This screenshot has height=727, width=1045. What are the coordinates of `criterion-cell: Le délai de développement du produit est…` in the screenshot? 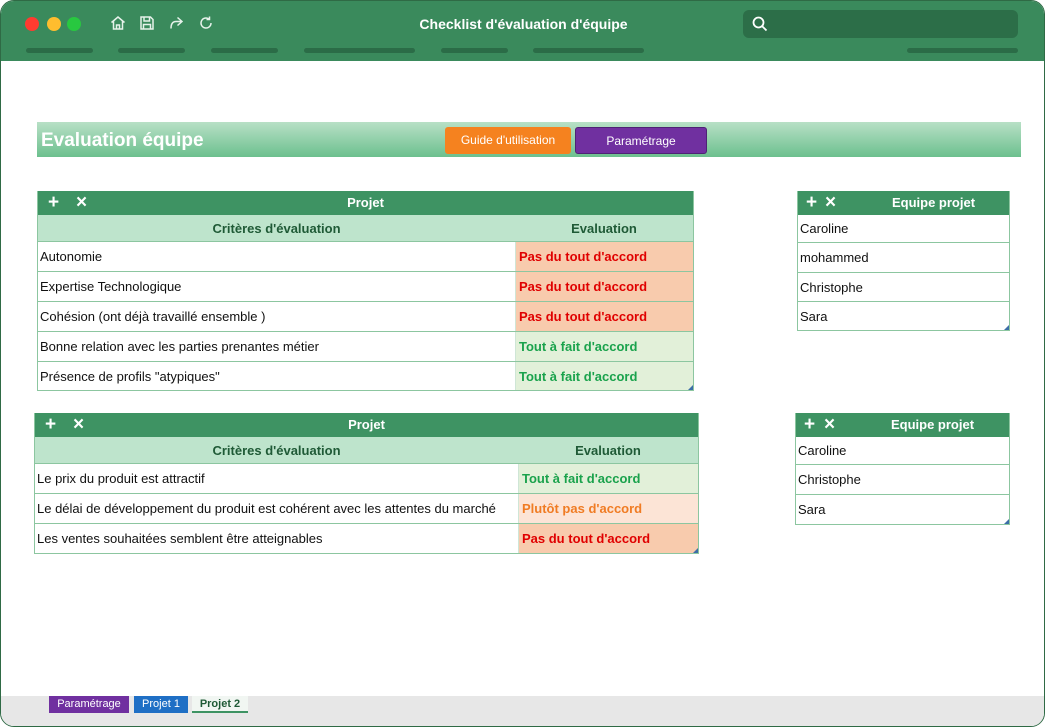 It's located at (277, 508).